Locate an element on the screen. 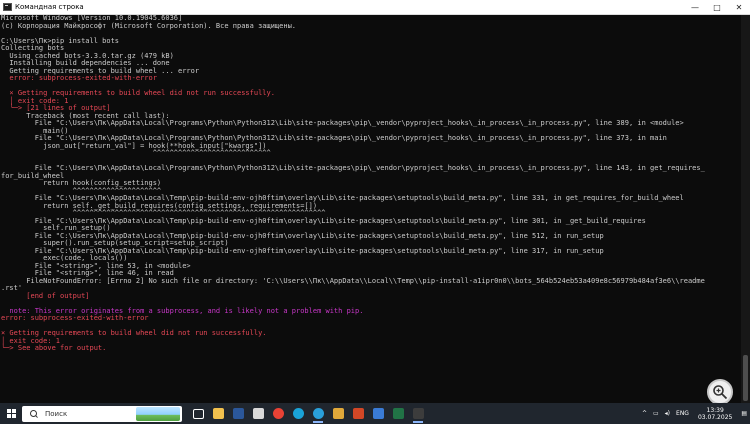 Image resolution: width=750 pixels, height=424 pixels. volume-icon: ◂) is located at coordinates (667, 413).